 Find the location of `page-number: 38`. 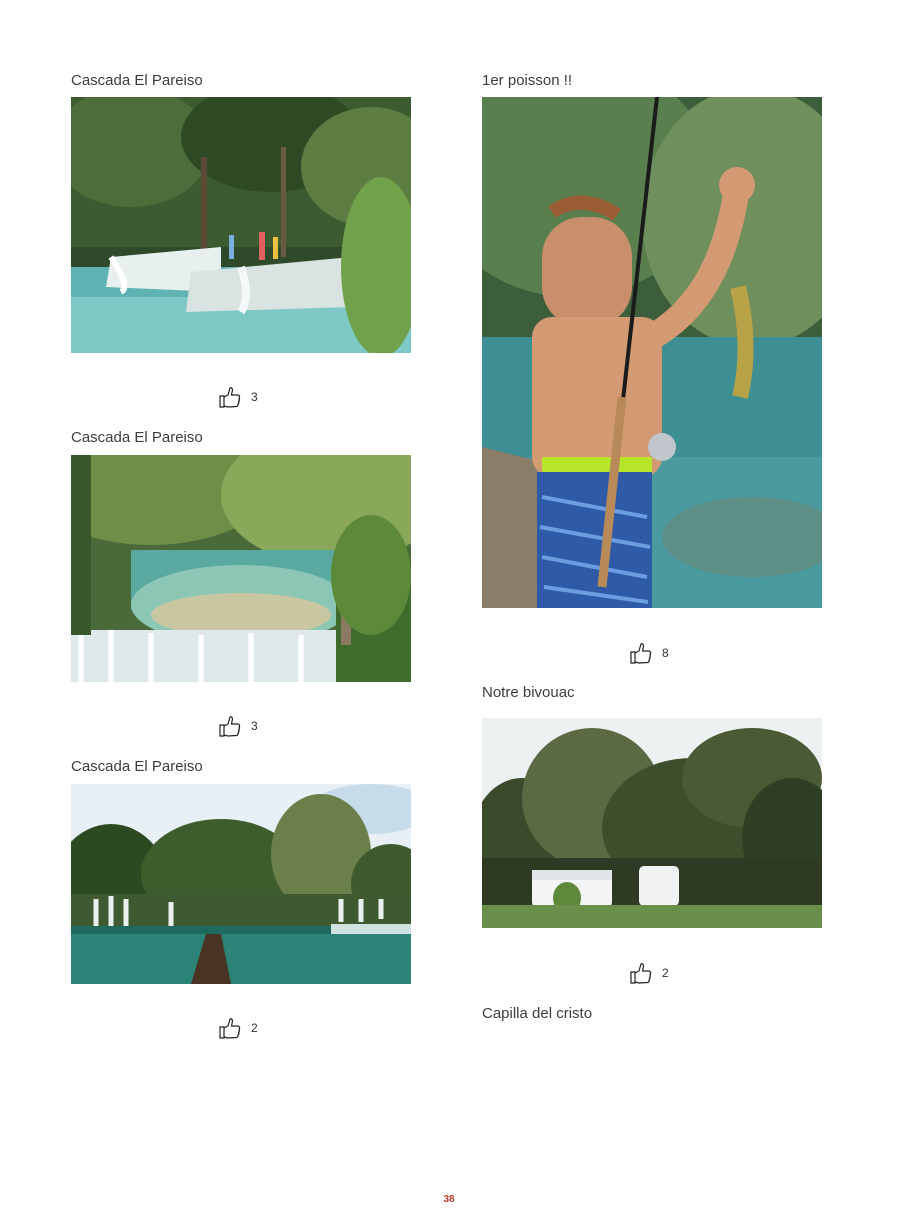

page-number: 38 is located at coordinates (449, 1199).